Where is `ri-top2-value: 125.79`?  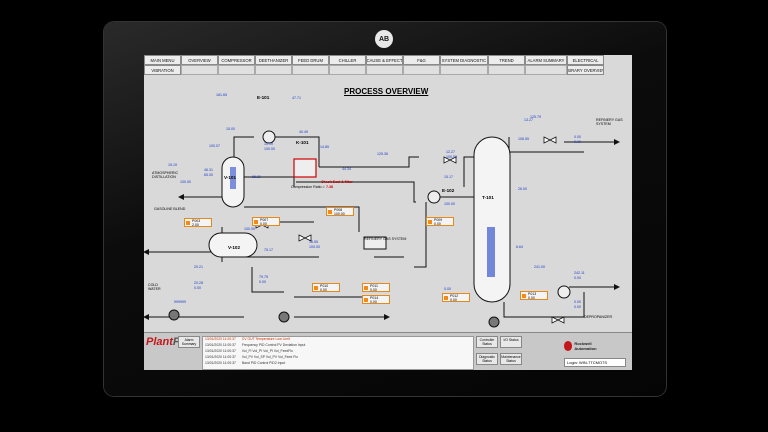 ri-top2-value: 125.79 is located at coordinates (535, 117).